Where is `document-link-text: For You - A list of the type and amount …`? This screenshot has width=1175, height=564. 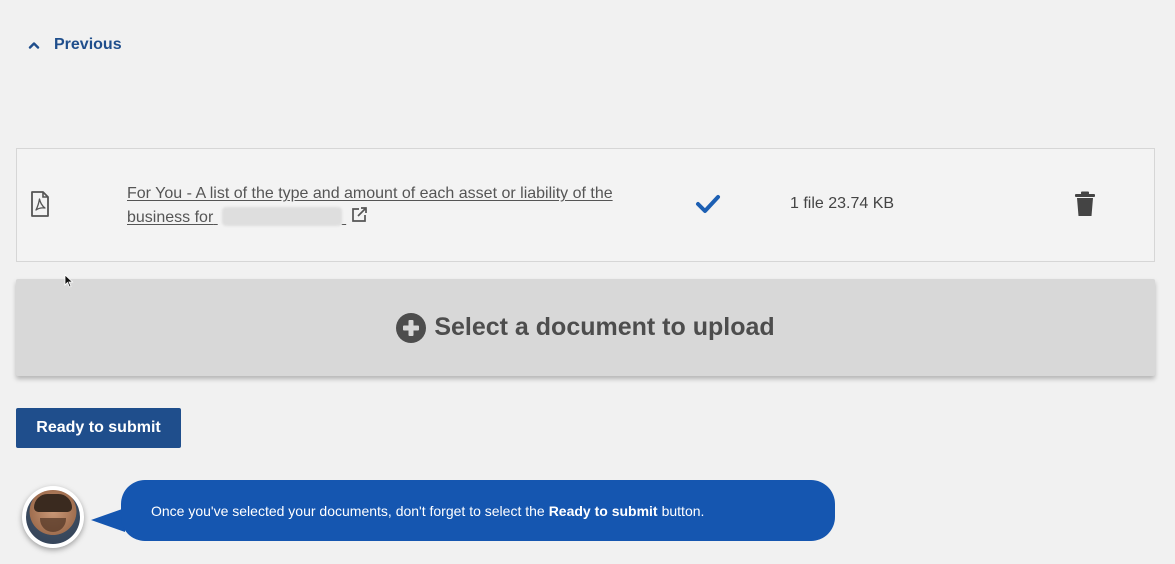
document-link-text: For You - A list of the type and amount … is located at coordinates (370, 205).